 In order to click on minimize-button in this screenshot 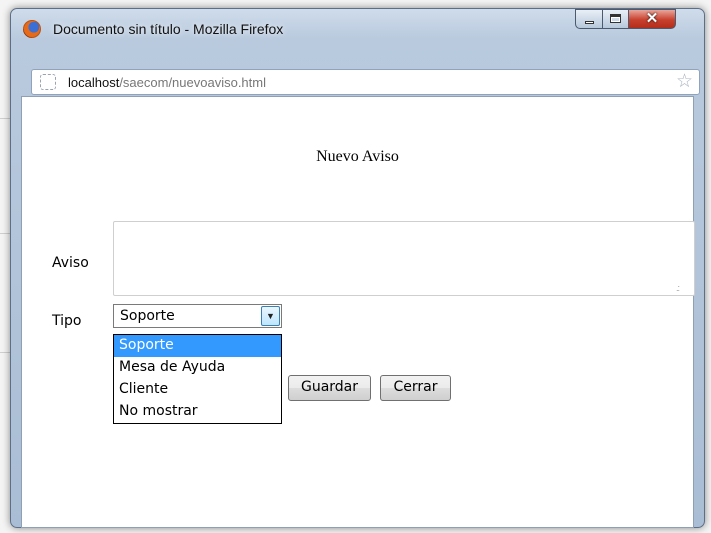, I will do `click(589, 19)`.